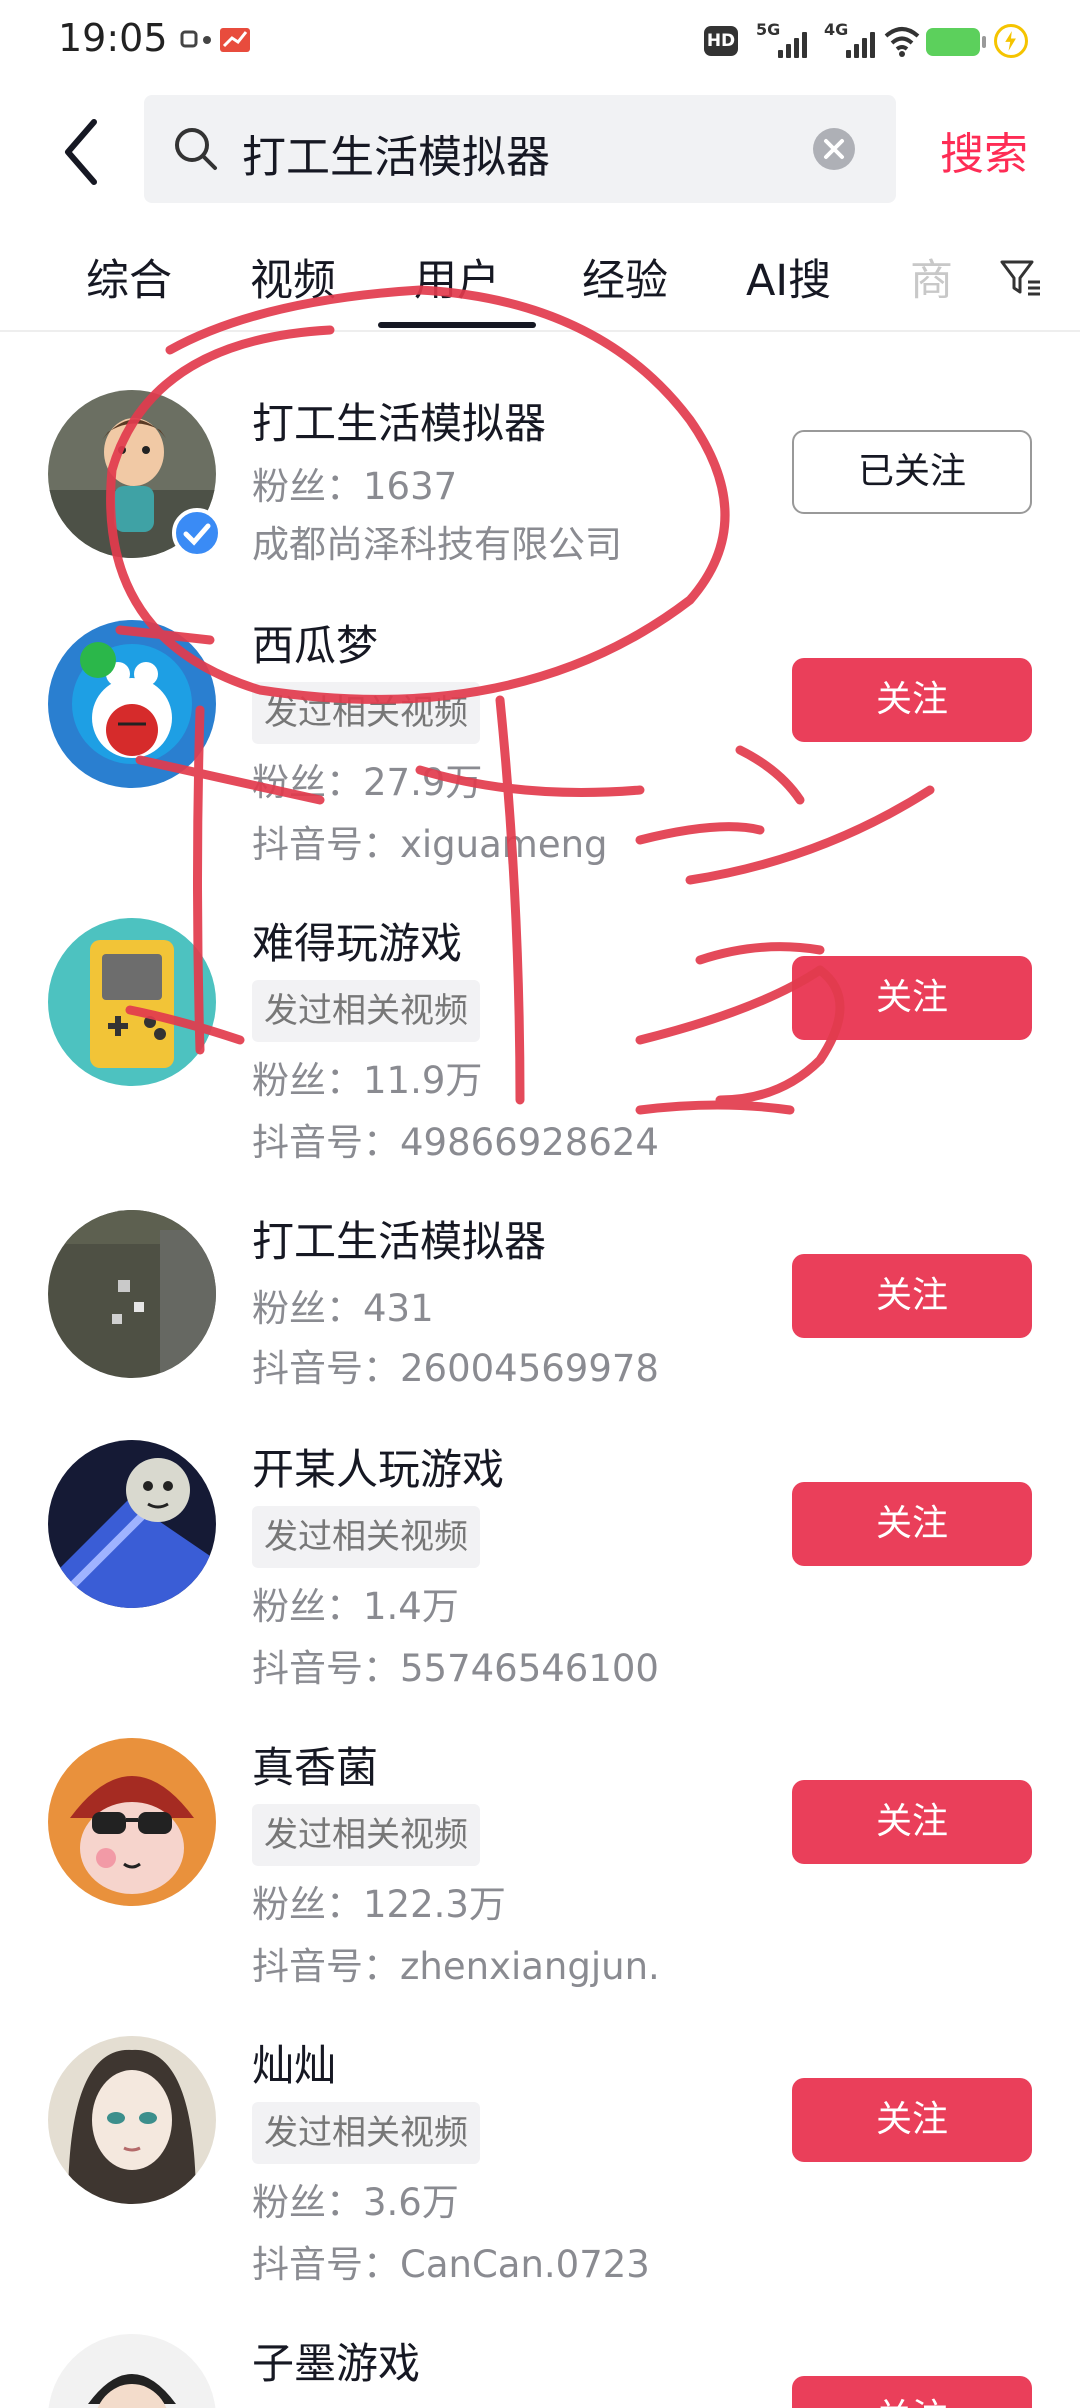  Describe the element at coordinates (355, 2202) in the screenshot. I see `fan-count: 粉丝：3.6万` at that location.